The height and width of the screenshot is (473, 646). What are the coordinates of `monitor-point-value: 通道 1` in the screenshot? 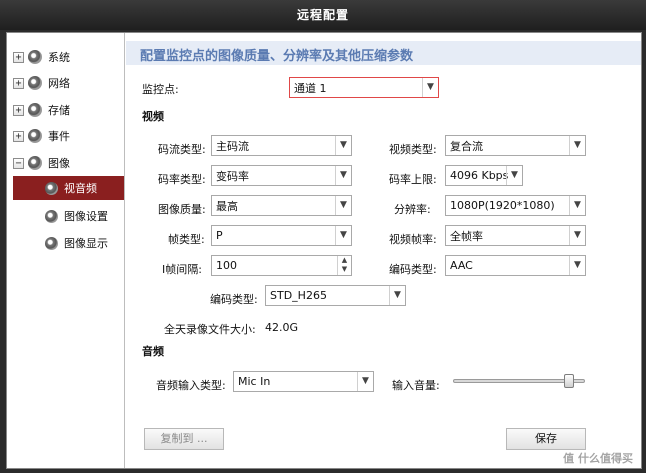 It's located at (310, 88).